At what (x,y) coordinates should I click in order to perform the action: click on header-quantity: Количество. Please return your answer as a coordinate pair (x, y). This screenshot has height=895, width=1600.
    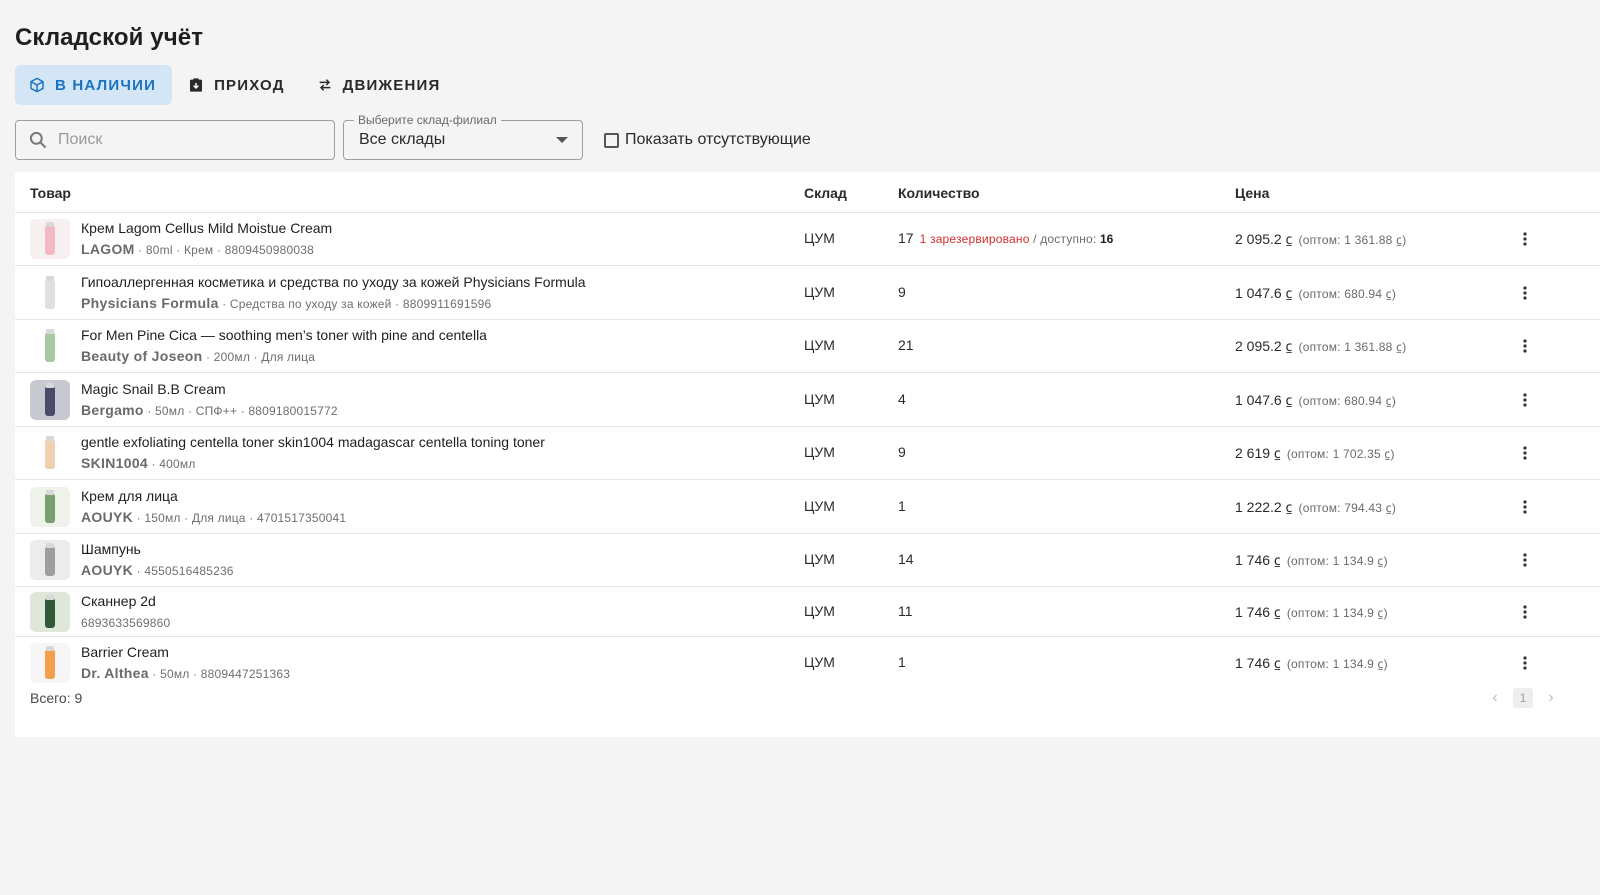
    Looking at the image, I should click on (939, 193).